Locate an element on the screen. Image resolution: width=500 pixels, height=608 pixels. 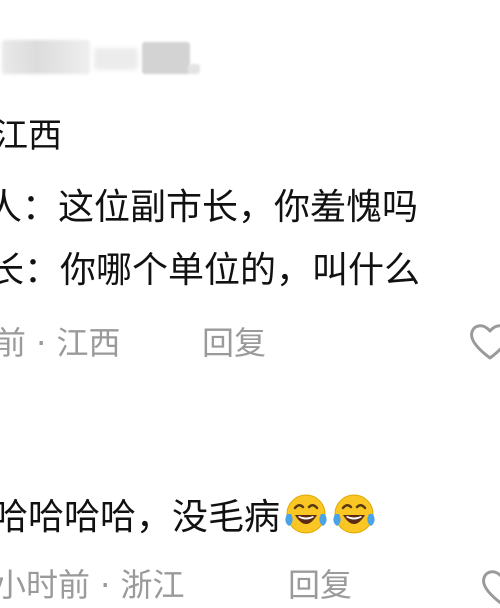
comment-region-label: 江西 is located at coordinates (31, 136).